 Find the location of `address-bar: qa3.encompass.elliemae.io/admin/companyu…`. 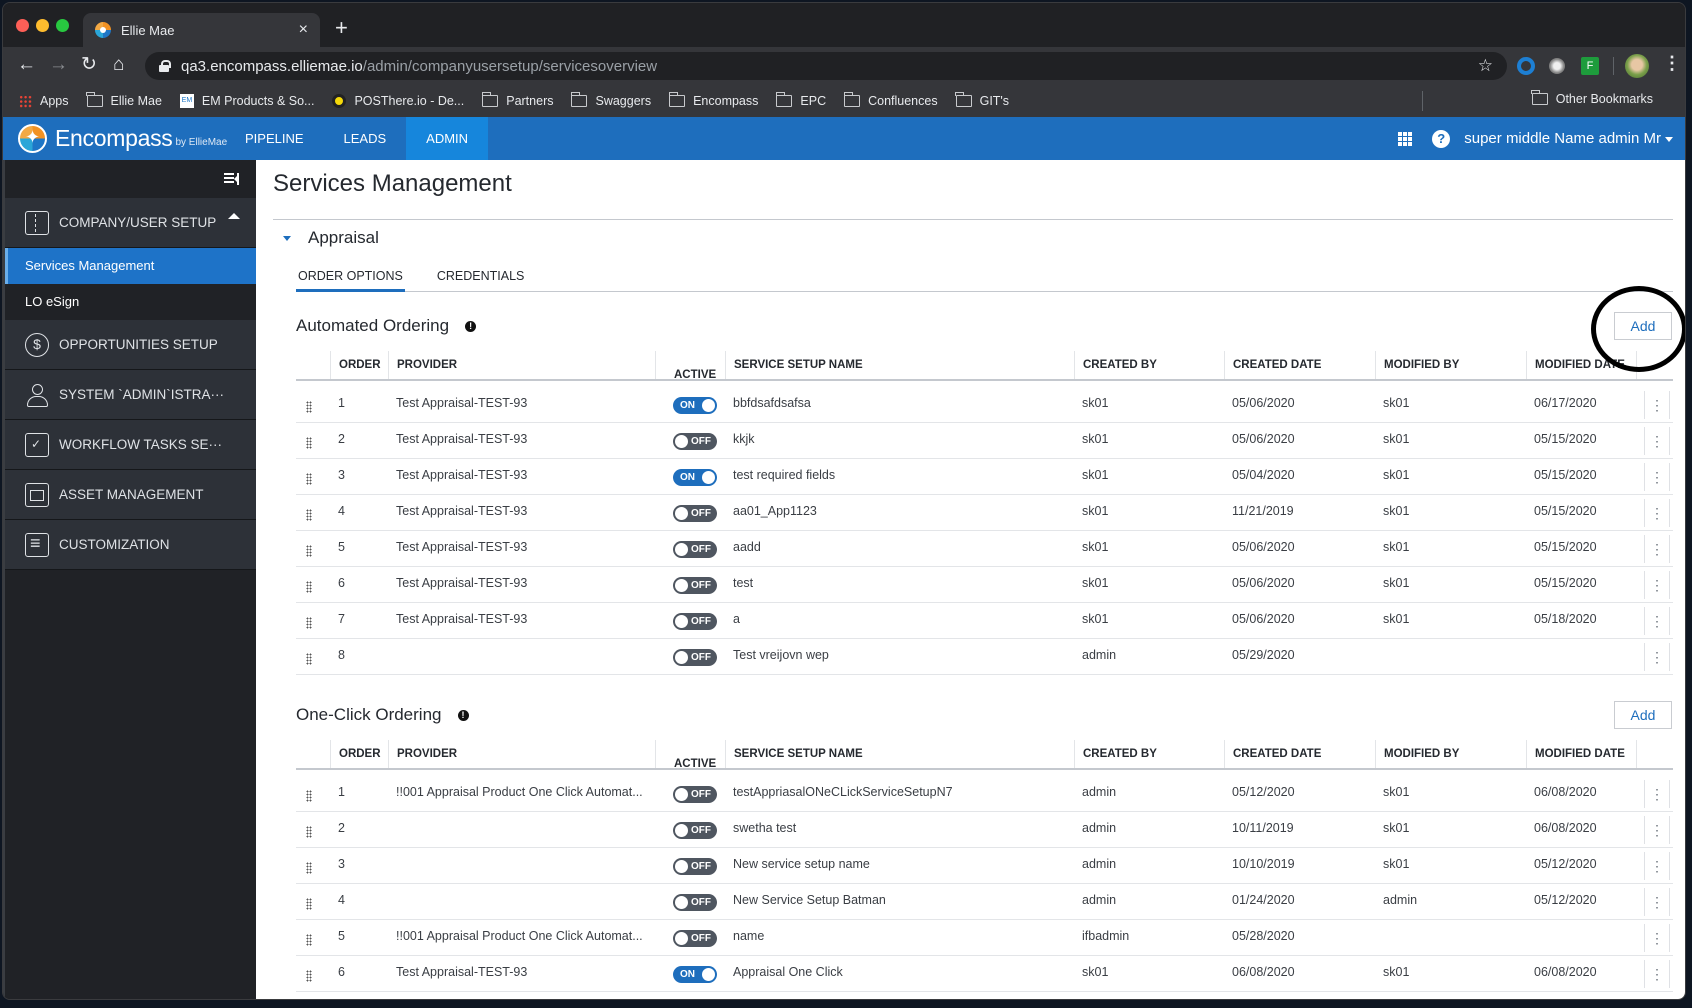

address-bar: qa3.encompass.elliemae.io/admin/companyu… is located at coordinates (826, 66).